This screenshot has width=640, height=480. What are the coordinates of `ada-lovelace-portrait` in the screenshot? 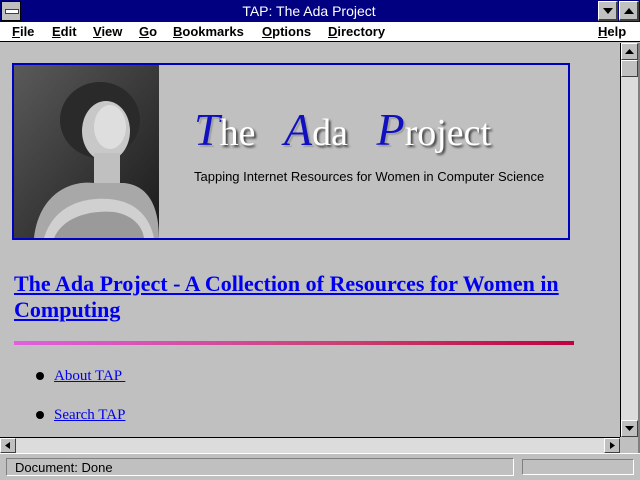 It's located at (86, 151).